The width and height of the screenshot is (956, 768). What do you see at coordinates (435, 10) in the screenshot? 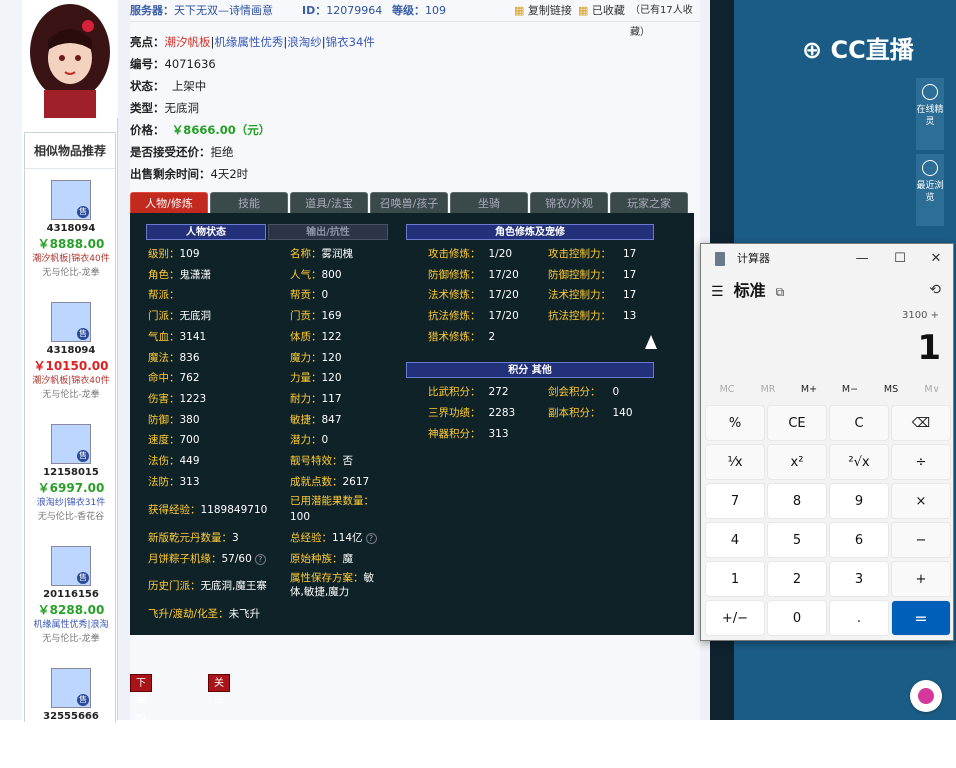
I see `level-value: 109` at bounding box center [435, 10].